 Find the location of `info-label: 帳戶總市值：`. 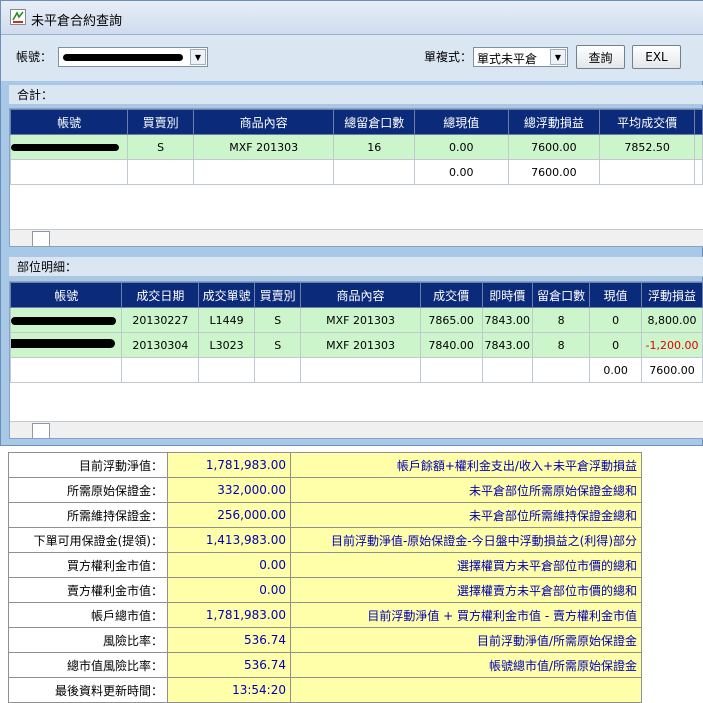

info-label: 帳戶總市值： is located at coordinates (88, 615).